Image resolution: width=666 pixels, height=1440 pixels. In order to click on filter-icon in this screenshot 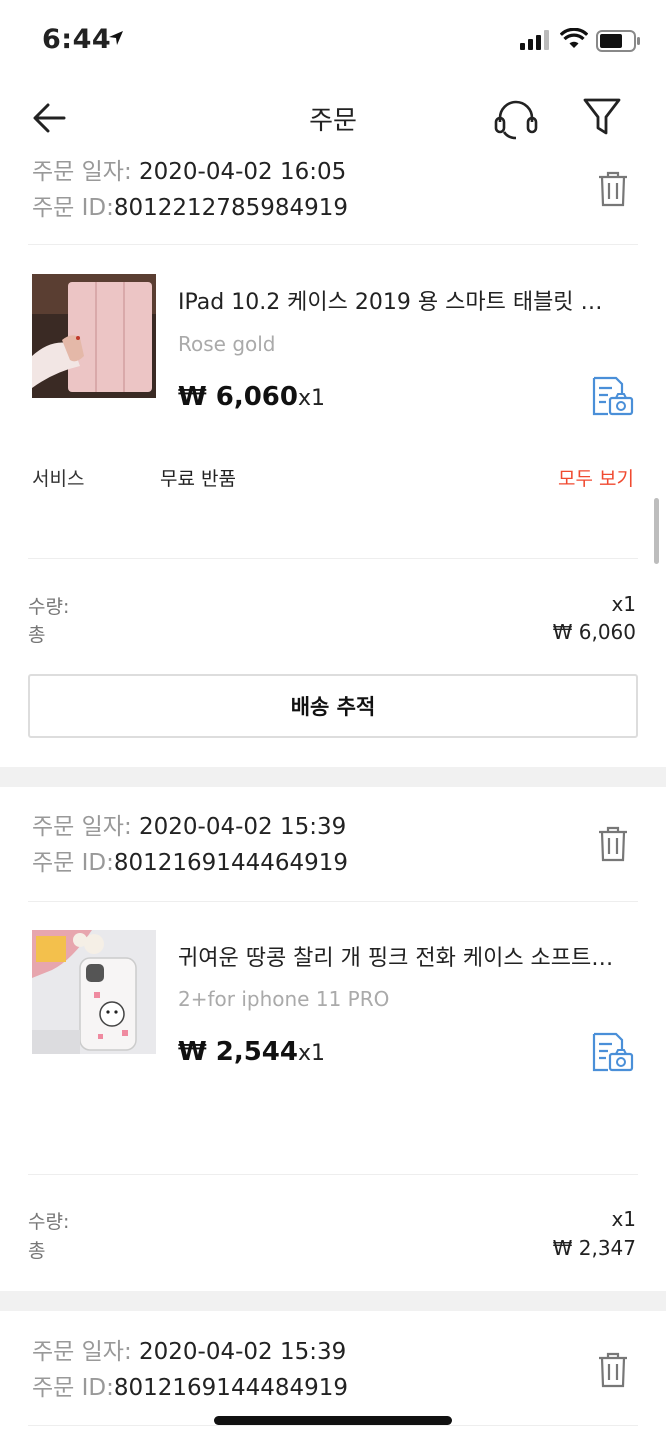, I will do `click(602, 117)`.